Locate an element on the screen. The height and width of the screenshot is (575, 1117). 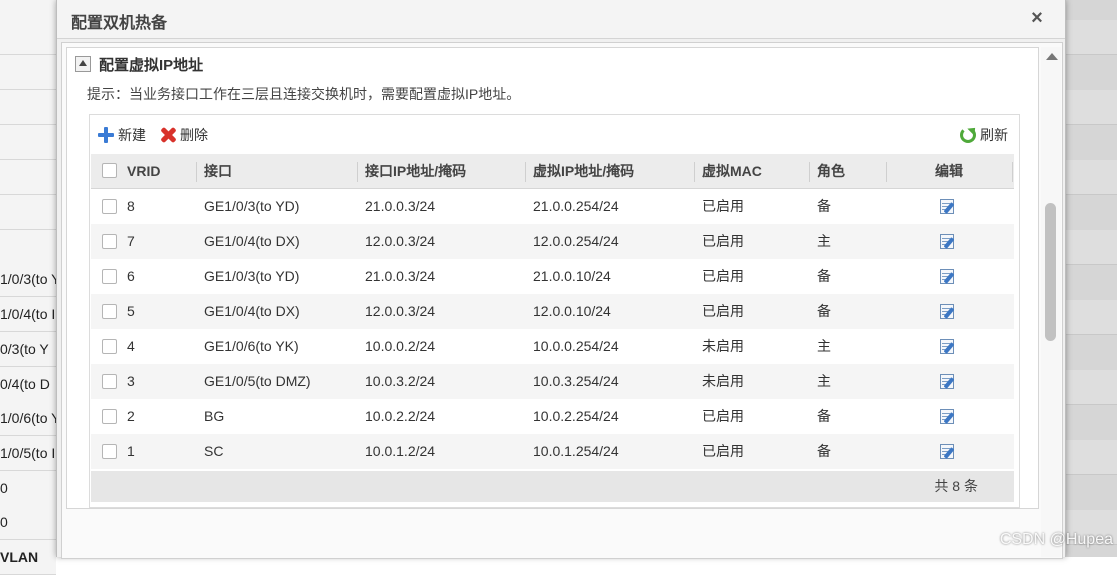
table-header: VRID 接口 接口IP地址/掩码 虚拟IP地址/掩码 虚拟MAC 角色 编辑 is located at coordinates (552, 171).